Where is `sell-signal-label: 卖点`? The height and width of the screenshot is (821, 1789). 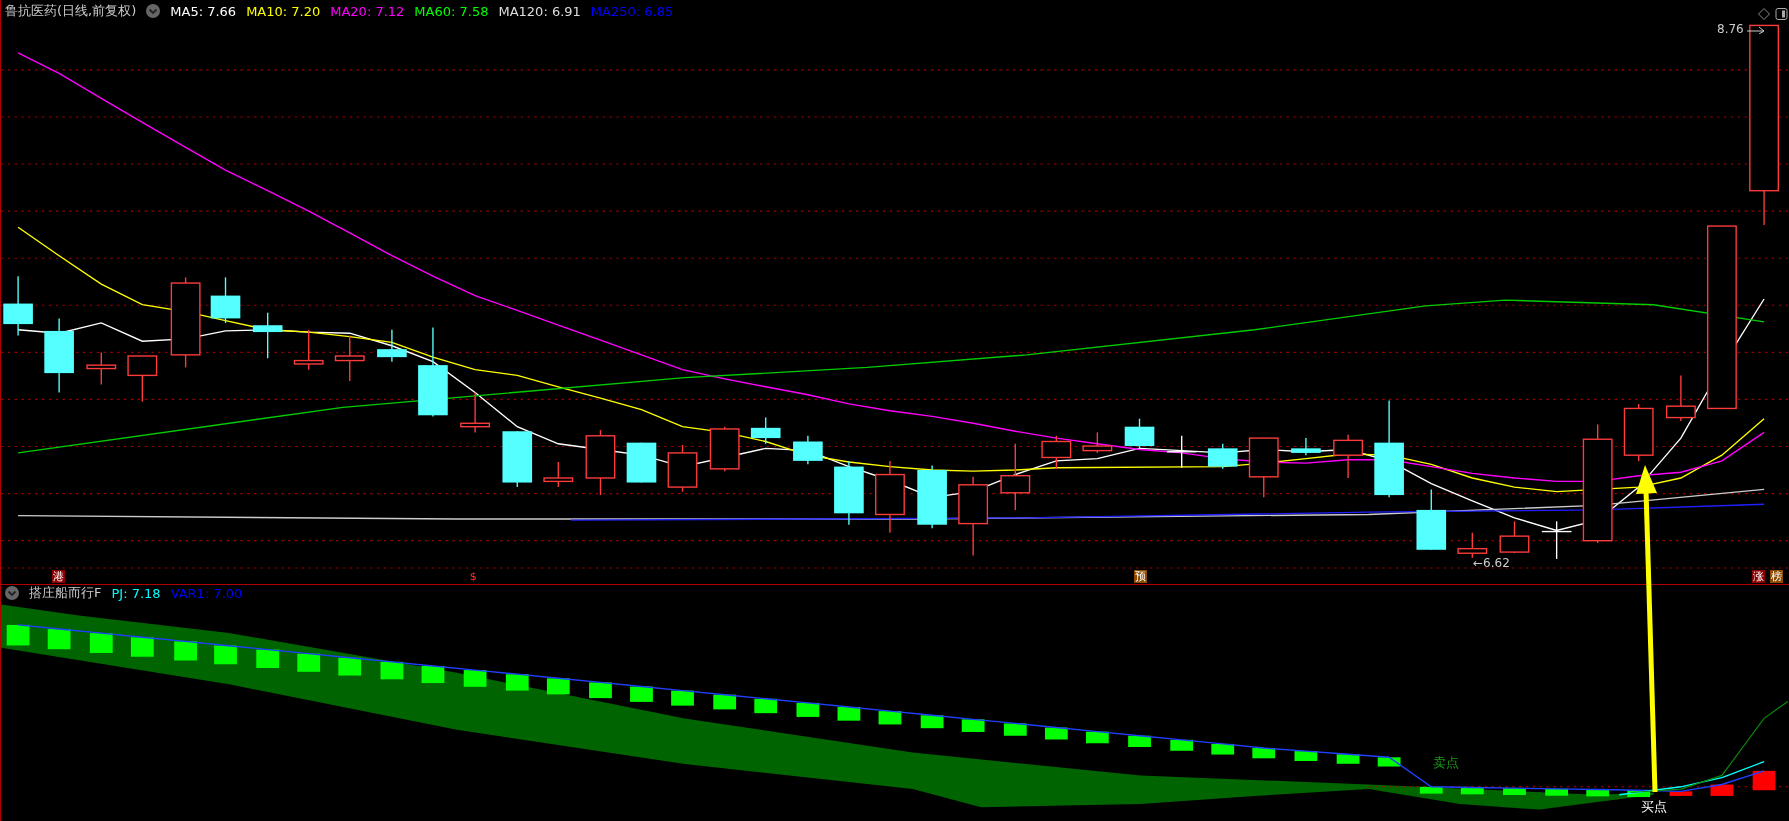 sell-signal-label: 卖点 is located at coordinates (1446, 762).